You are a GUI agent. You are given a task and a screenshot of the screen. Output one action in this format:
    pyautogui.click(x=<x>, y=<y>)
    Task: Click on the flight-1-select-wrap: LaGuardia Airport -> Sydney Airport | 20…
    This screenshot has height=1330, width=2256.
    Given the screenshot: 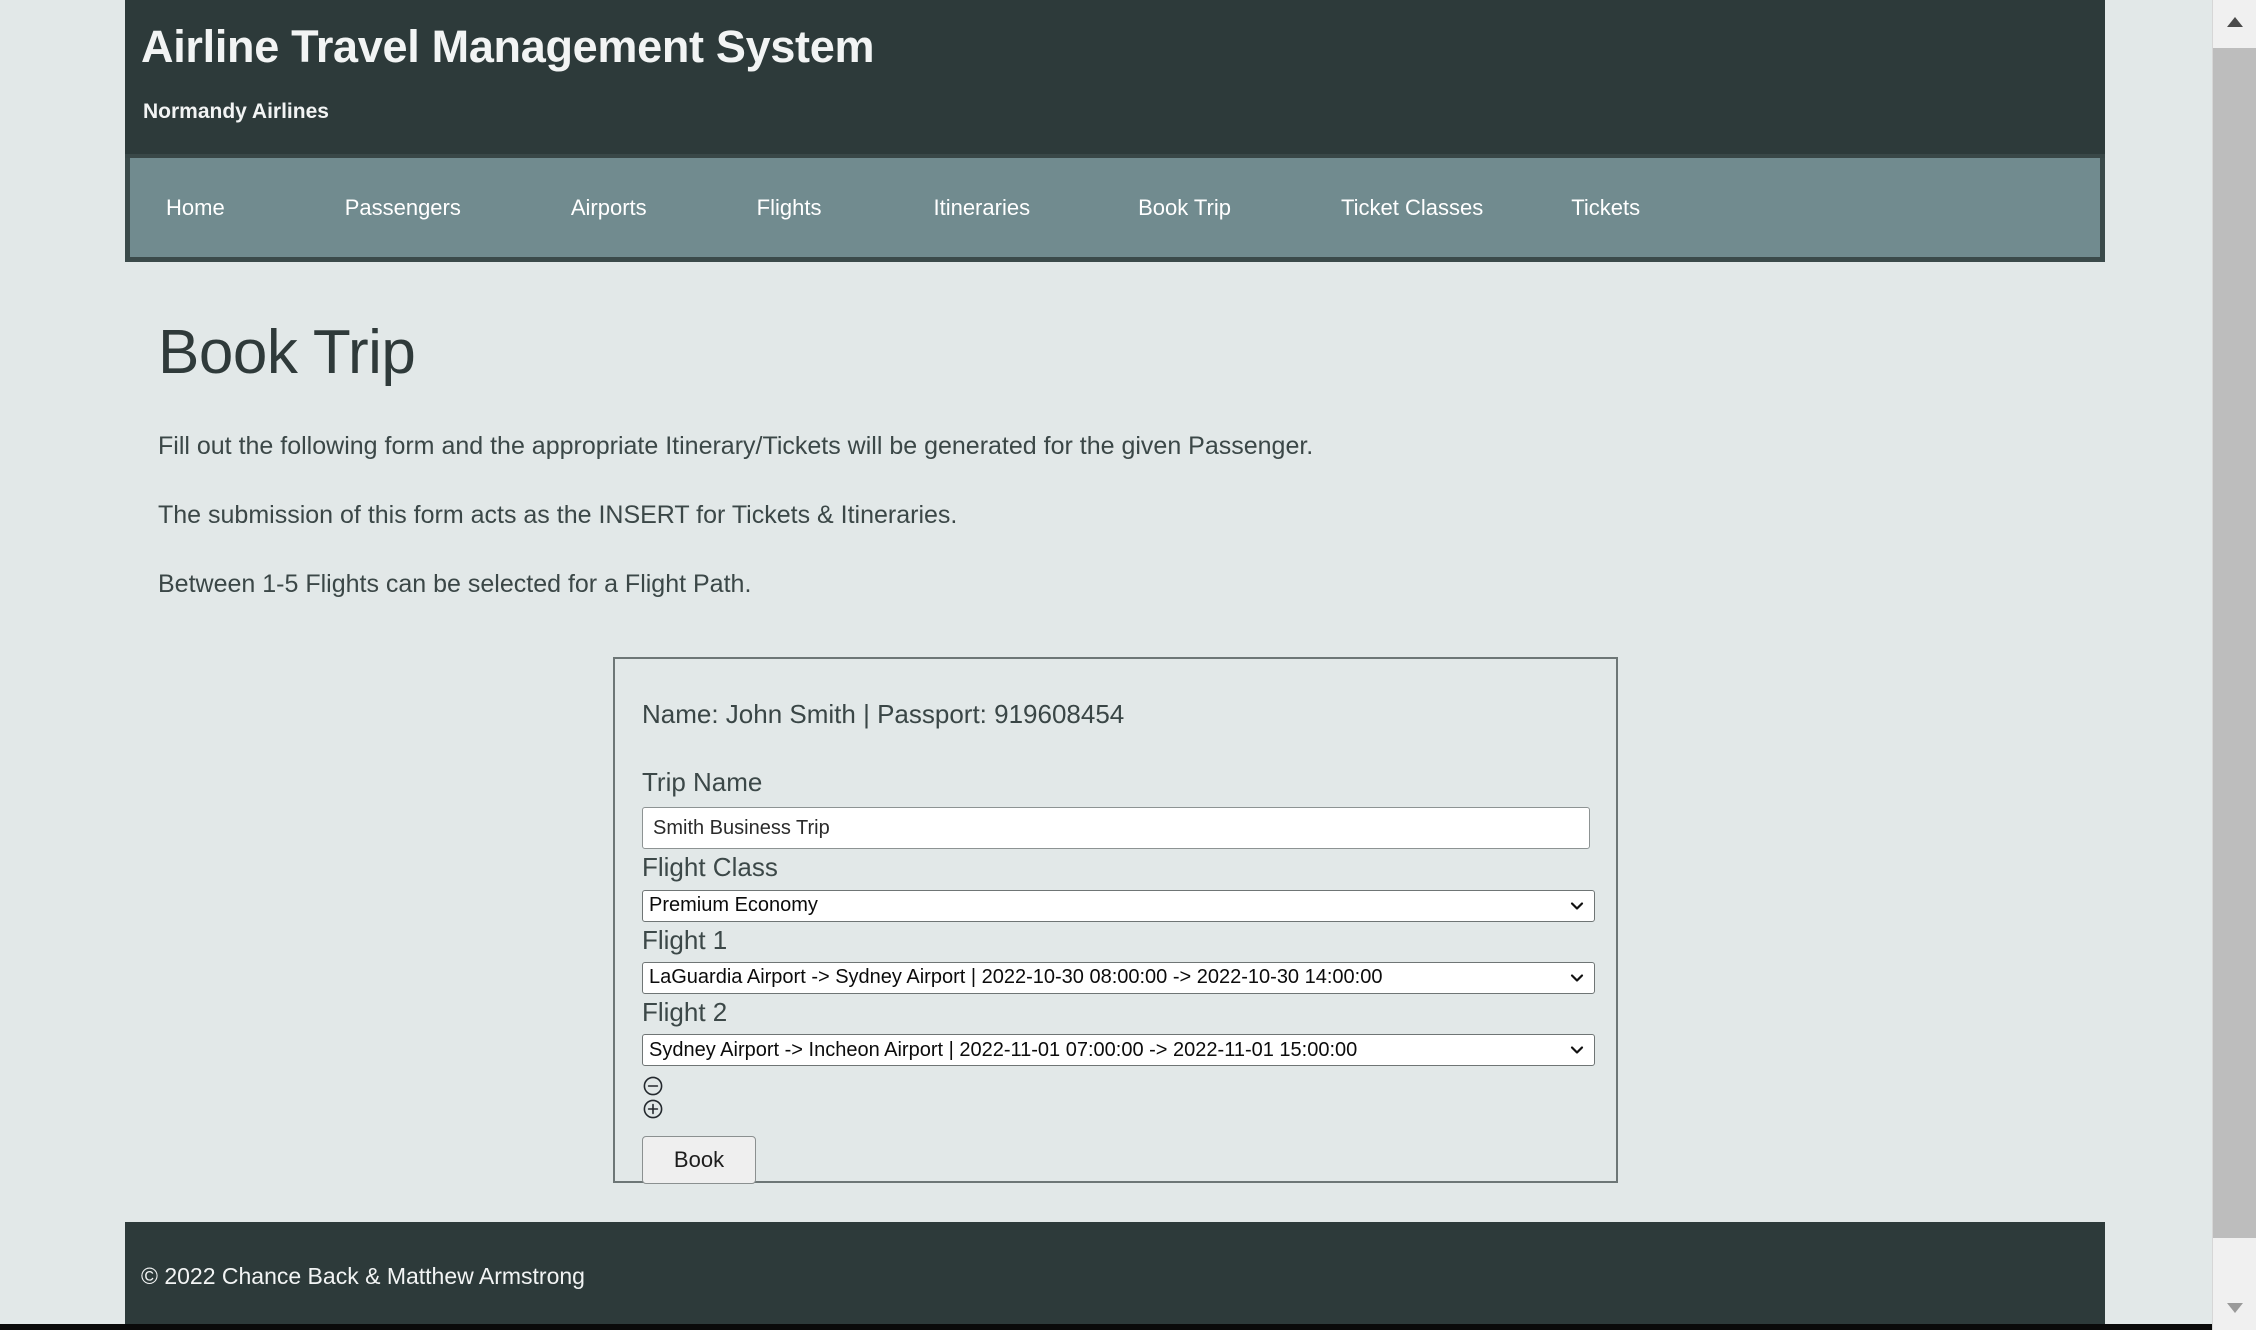 What is the action you would take?
    pyautogui.click(x=1118, y=977)
    